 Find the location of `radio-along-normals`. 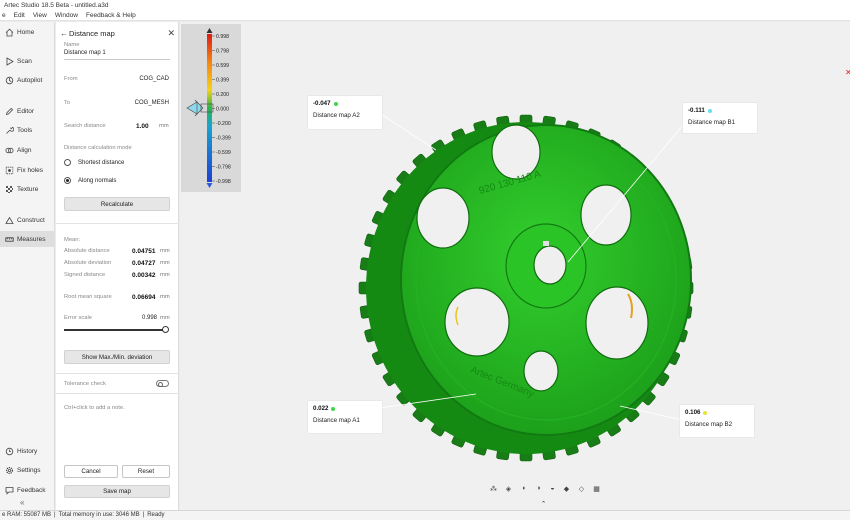

radio-along-normals is located at coordinates (67, 180).